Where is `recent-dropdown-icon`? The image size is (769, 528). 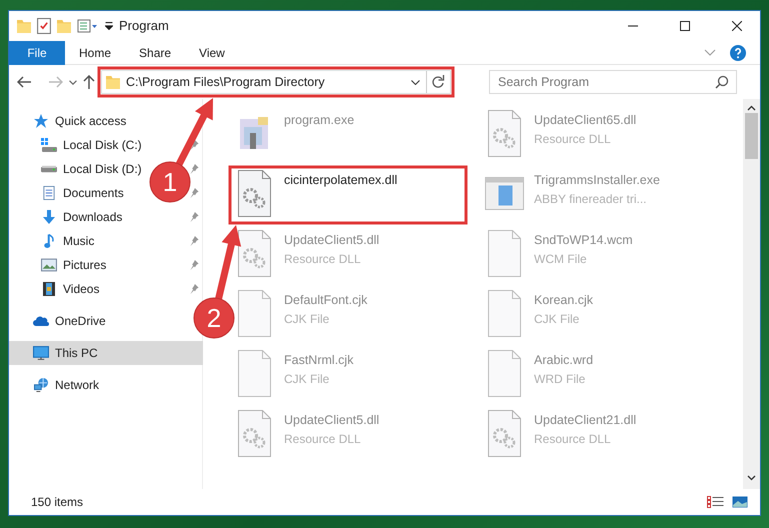 recent-dropdown-icon is located at coordinates (73, 82).